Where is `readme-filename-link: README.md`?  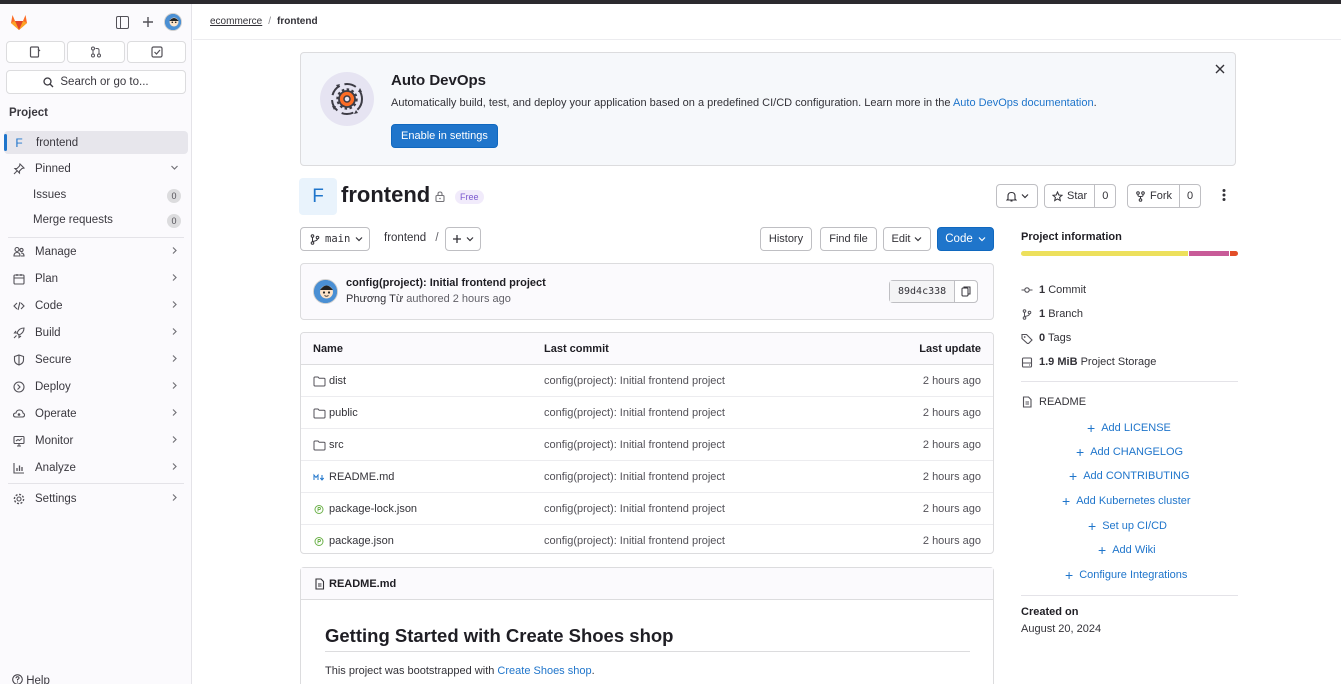
readme-filename-link: README.md is located at coordinates (362, 584).